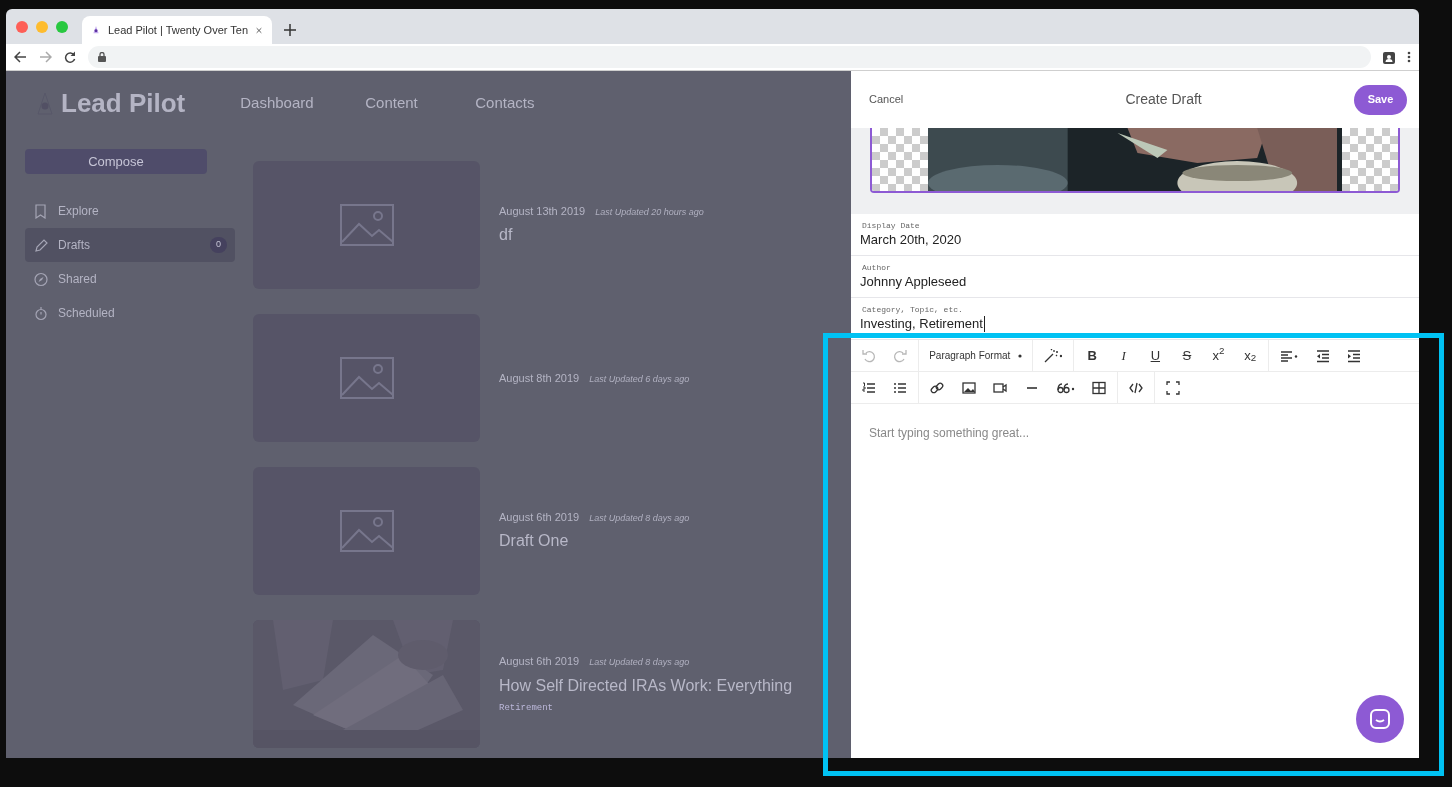  What do you see at coordinates (1123, 355) in the screenshot?
I see `italic-button: I` at bounding box center [1123, 355].